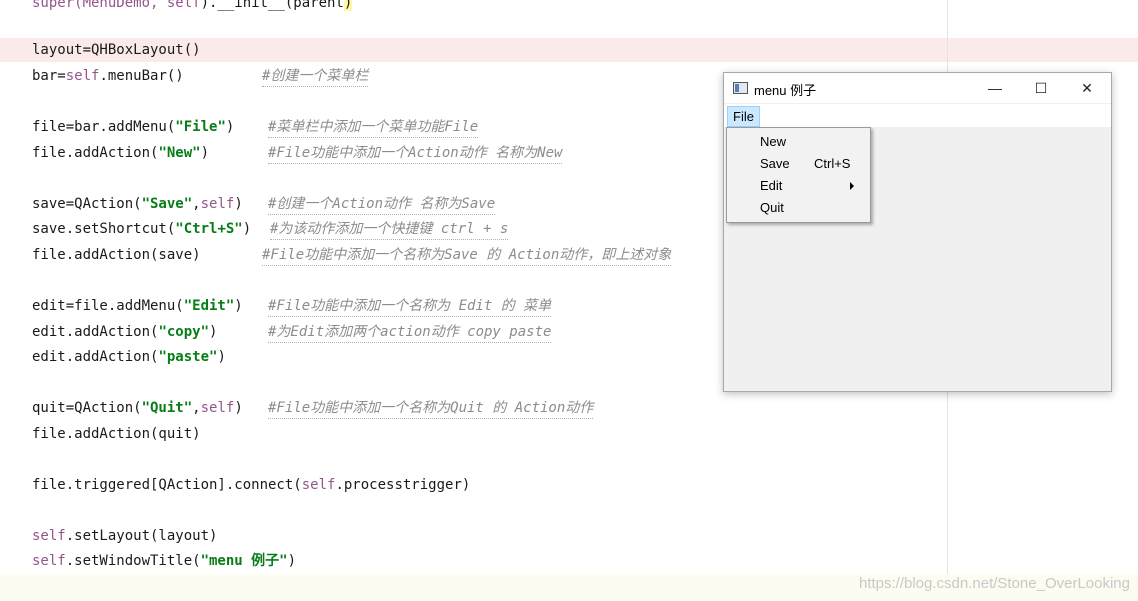 Image resolution: width=1138 pixels, height=601 pixels. Describe the element at coordinates (743, 116) in the screenshot. I see `menu-file: File` at that location.